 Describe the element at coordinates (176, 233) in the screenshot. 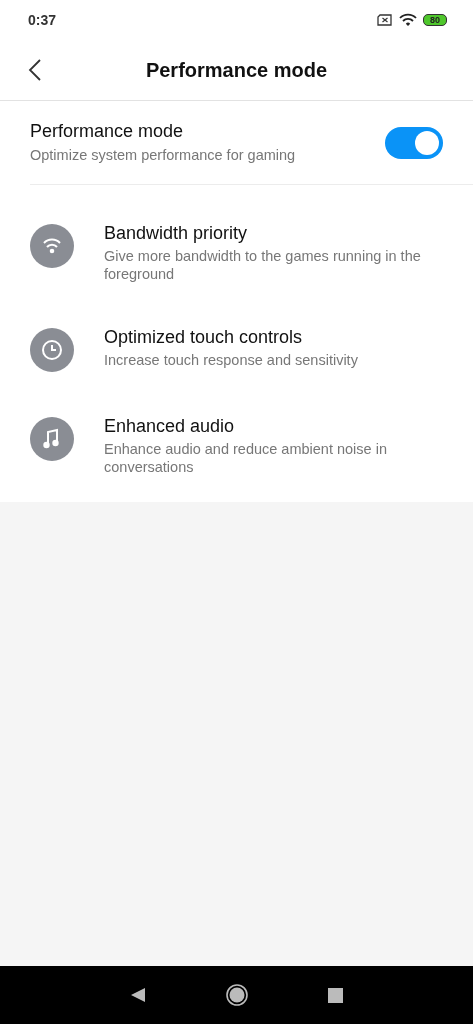

I see `feature-title: Bandwidth priority` at that location.